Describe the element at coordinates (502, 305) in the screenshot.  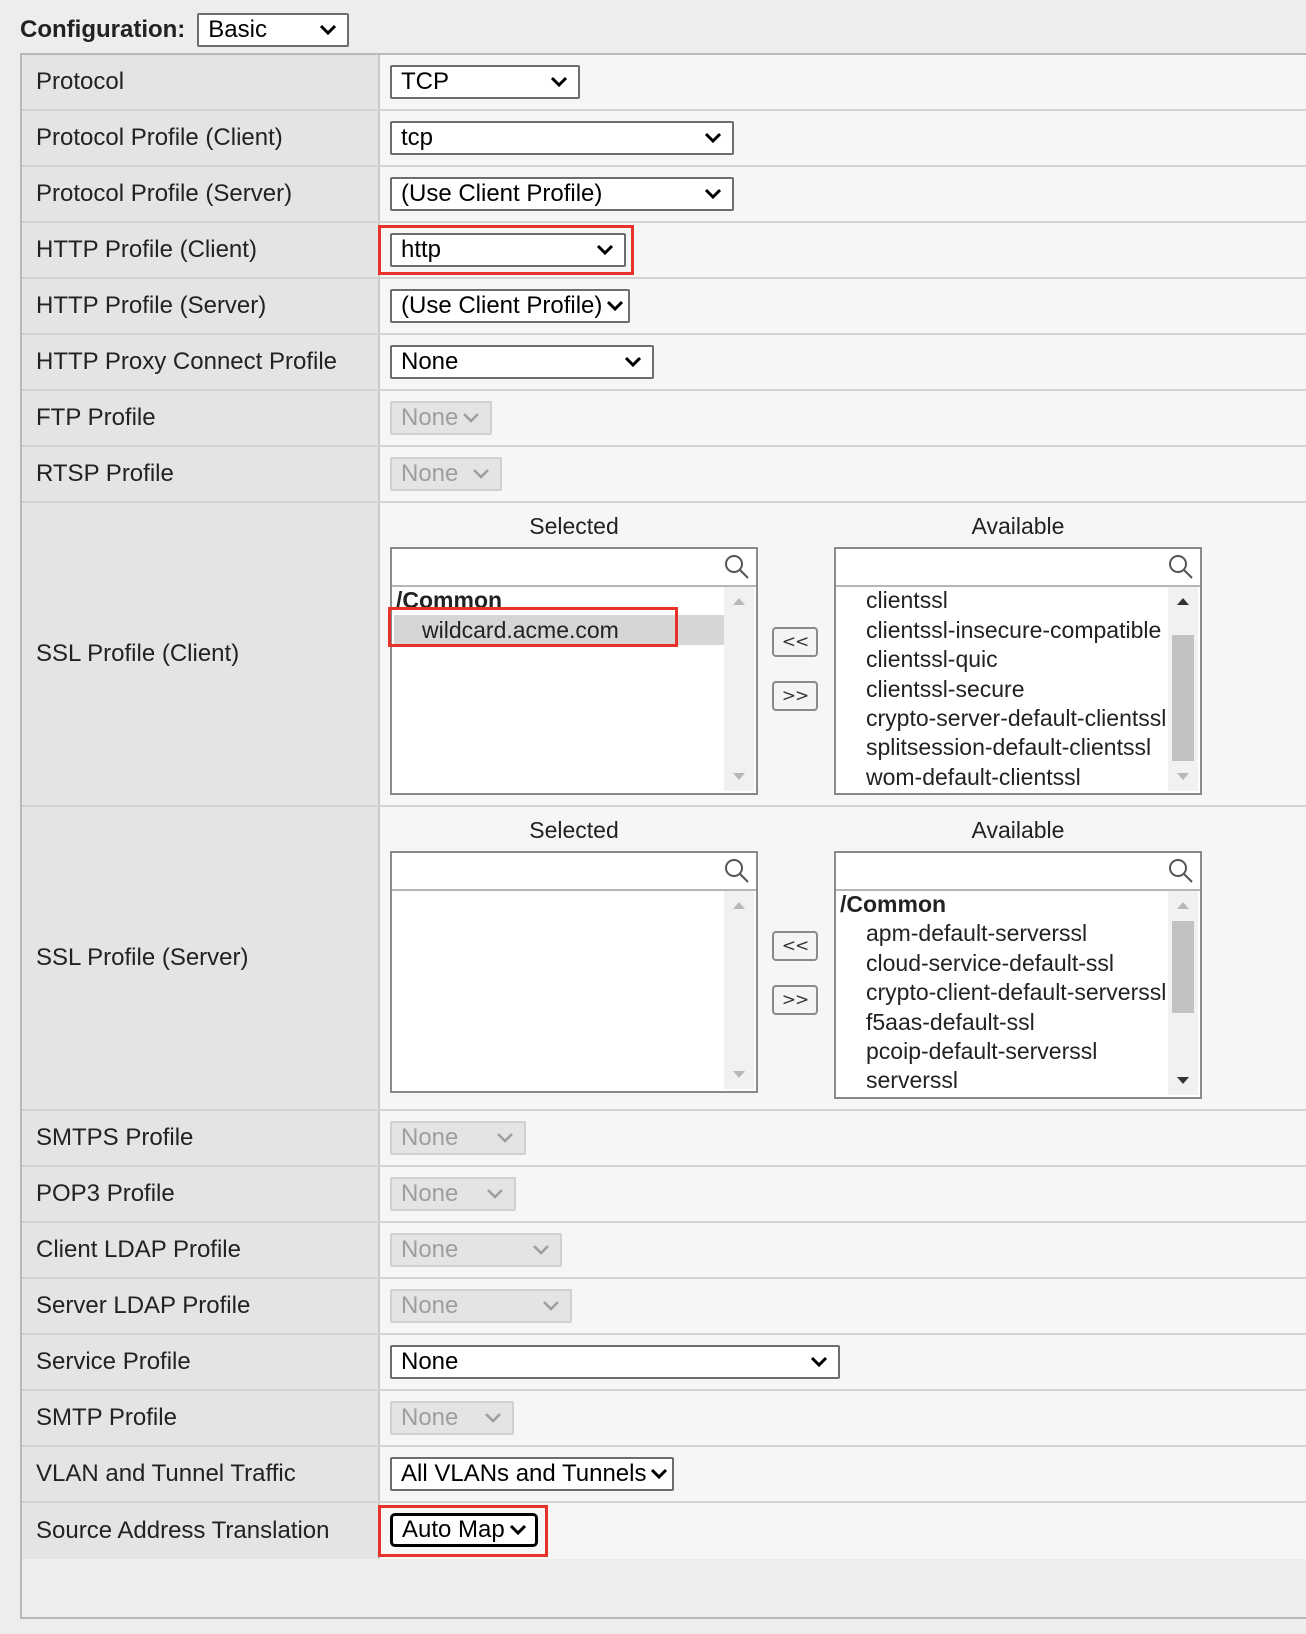
I see `http-profile-server-value: (Use Client Profile)` at that location.